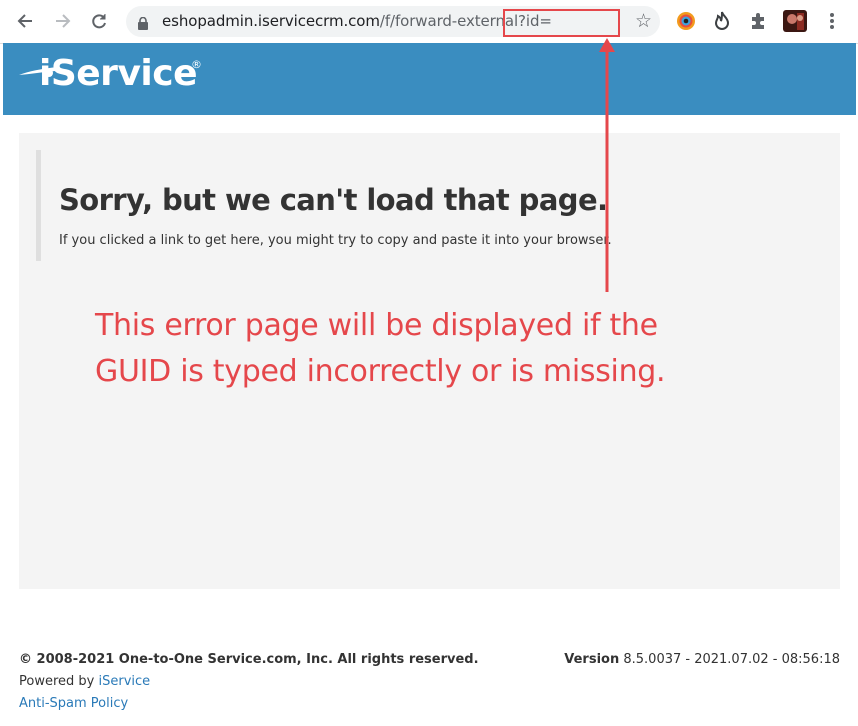 The image size is (858, 726). I want to click on lock-icon, so click(143, 22).